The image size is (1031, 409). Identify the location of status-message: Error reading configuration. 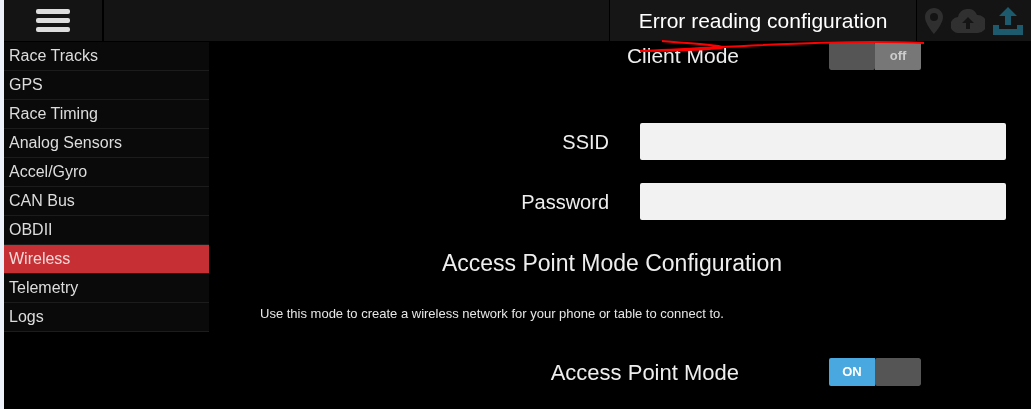
(763, 20).